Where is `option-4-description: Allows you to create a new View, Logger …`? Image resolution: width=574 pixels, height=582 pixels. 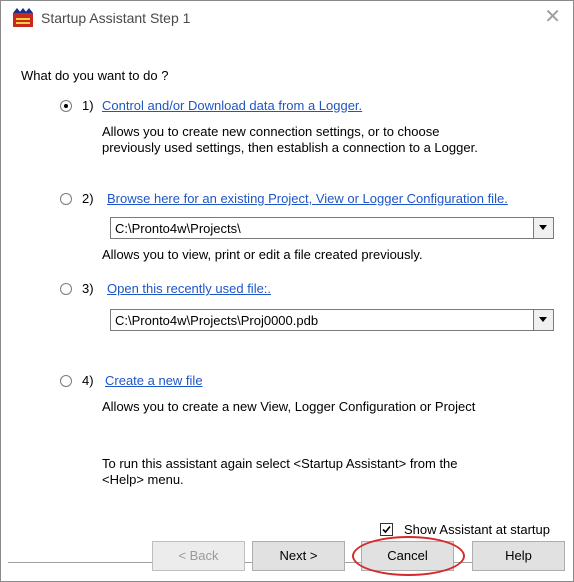
option-4-description: Allows you to create a new View, Logger … is located at coordinates (289, 406).